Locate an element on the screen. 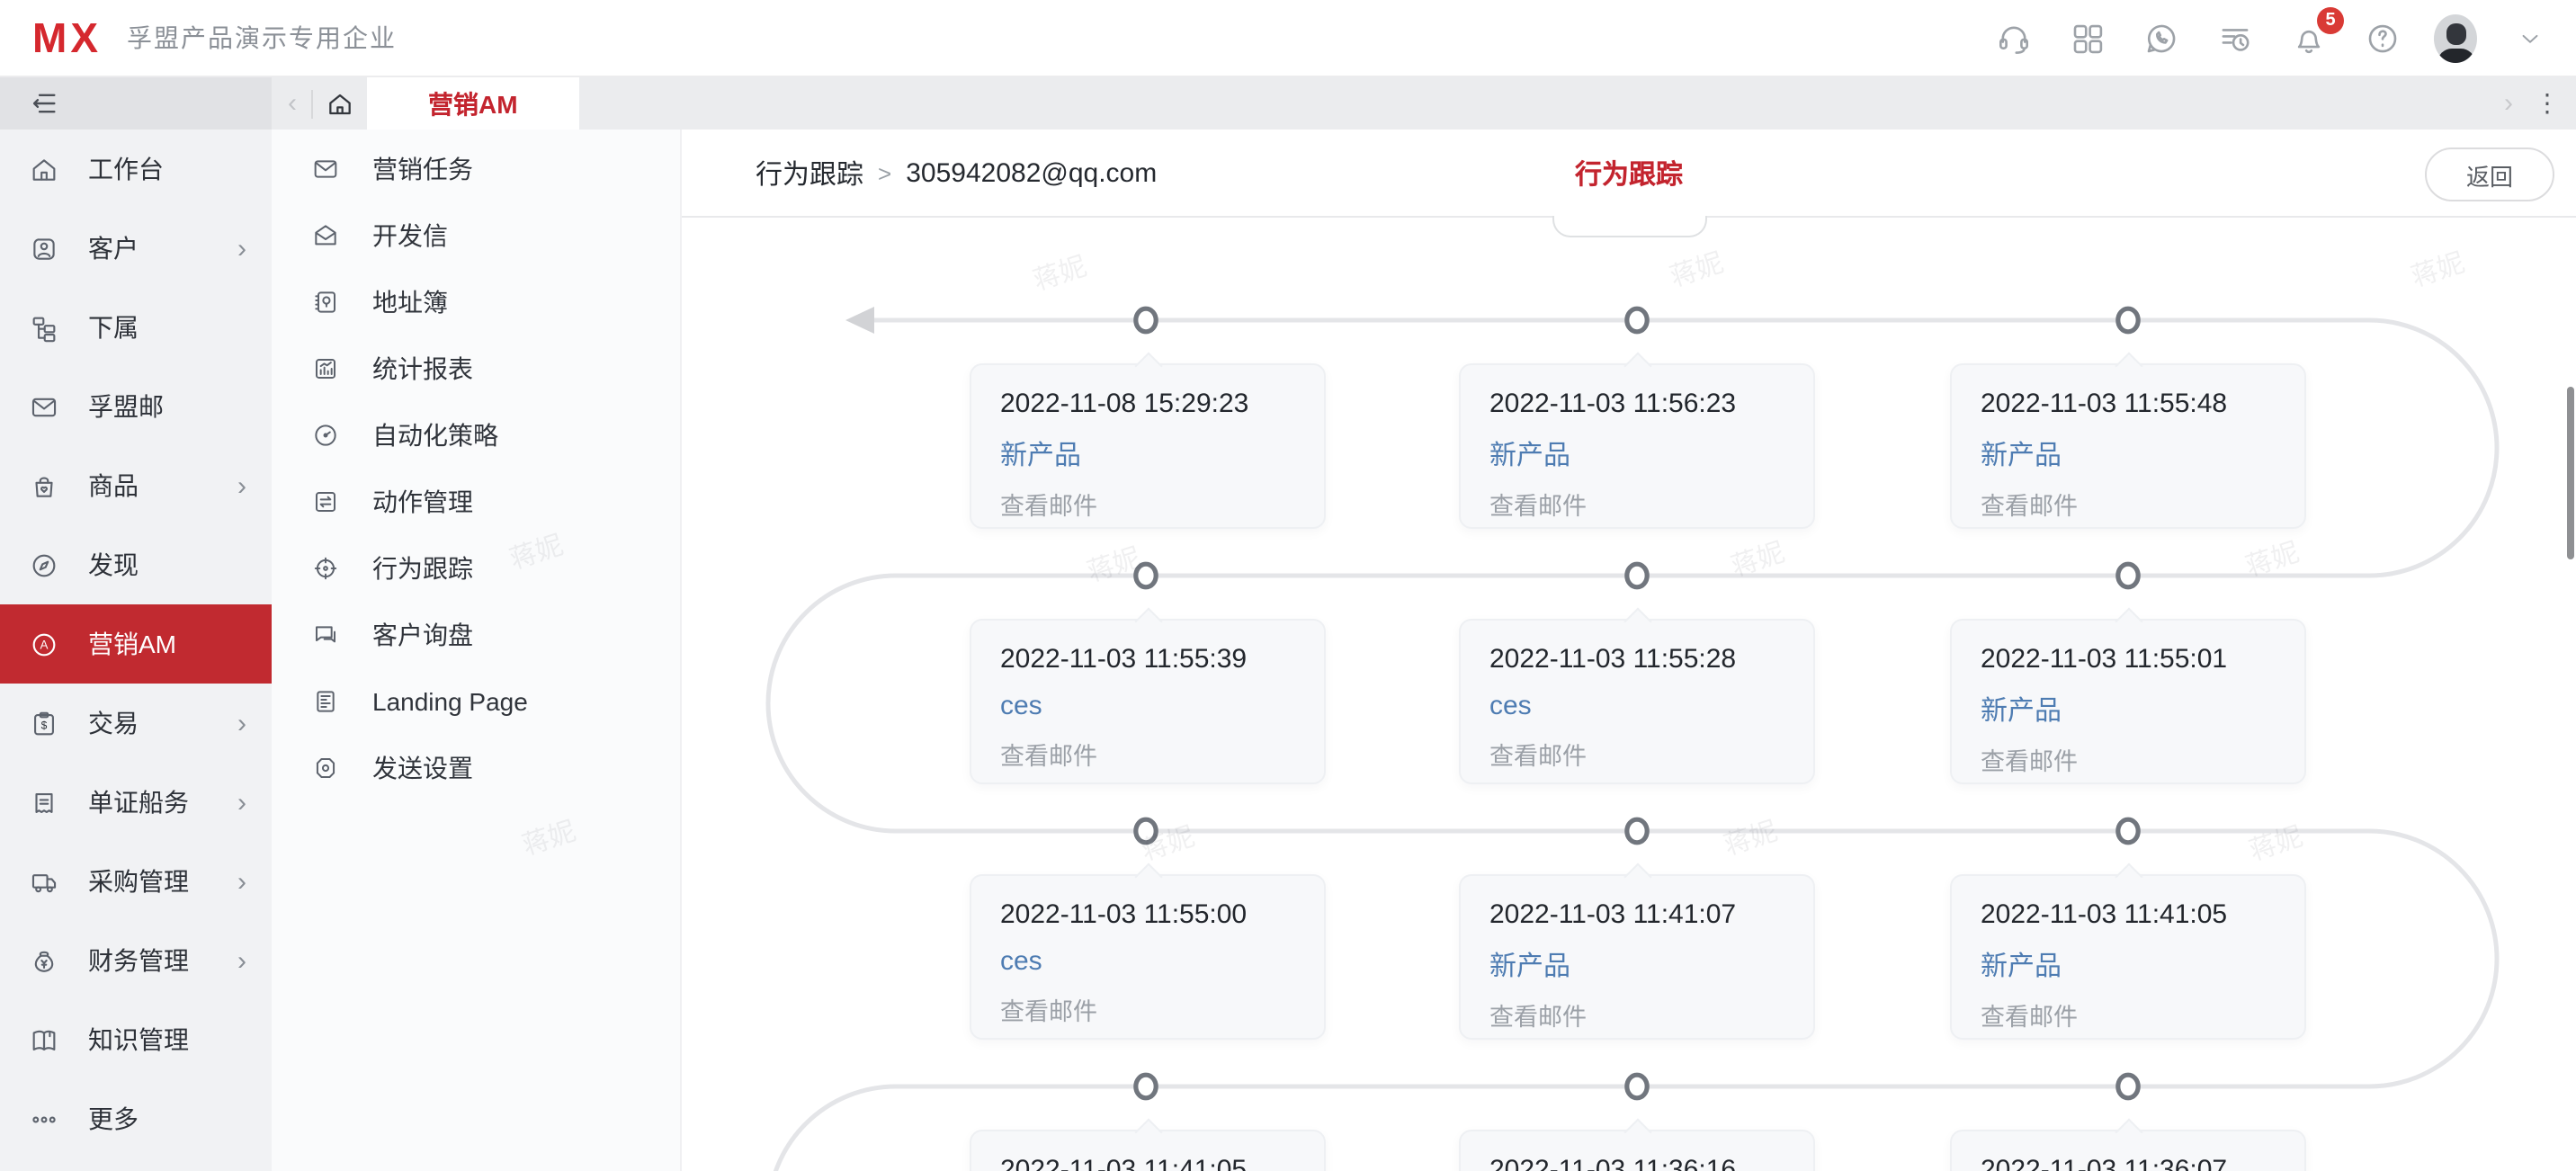 Image resolution: width=2576 pixels, height=1171 pixels. timeline-card: 2022-11-03 11:55:28 ces 查看邮件 is located at coordinates (1637, 701).